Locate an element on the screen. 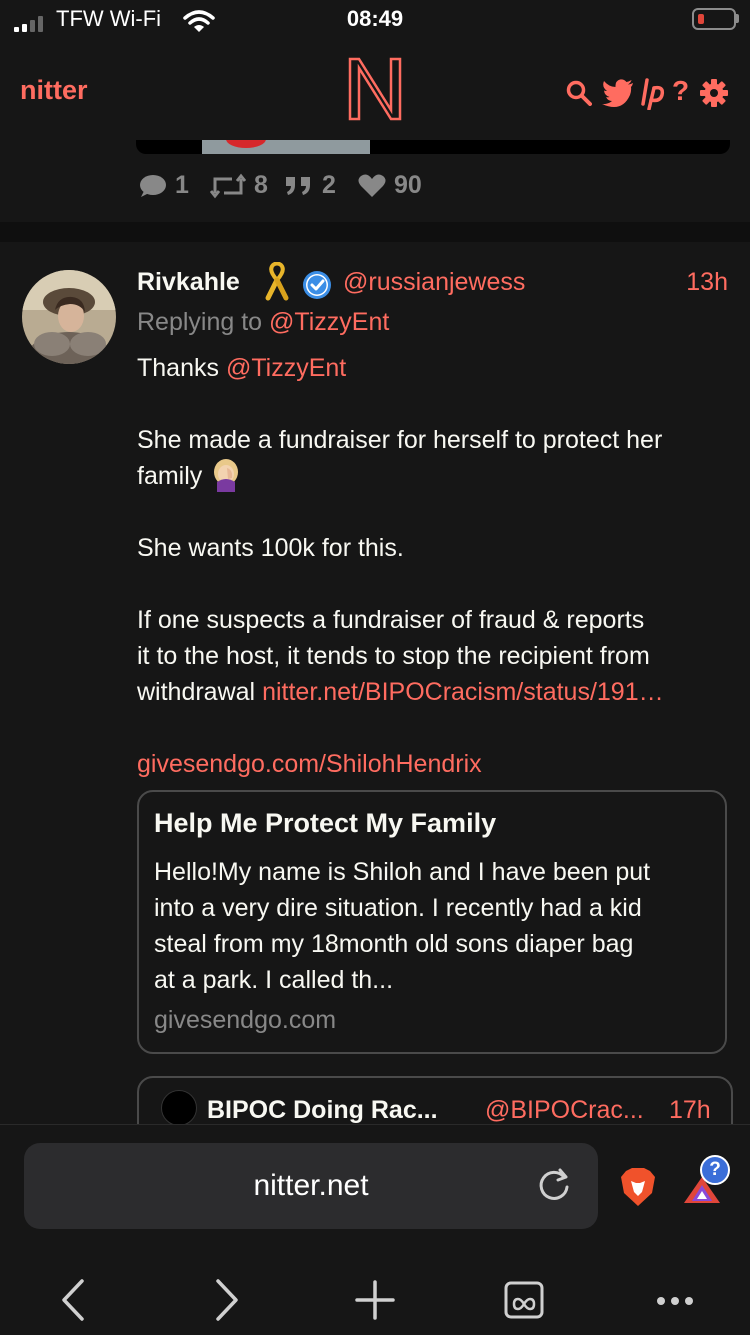 The width and height of the screenshot is (750, 1335). lp-icon is located at coordinates (653, 94).